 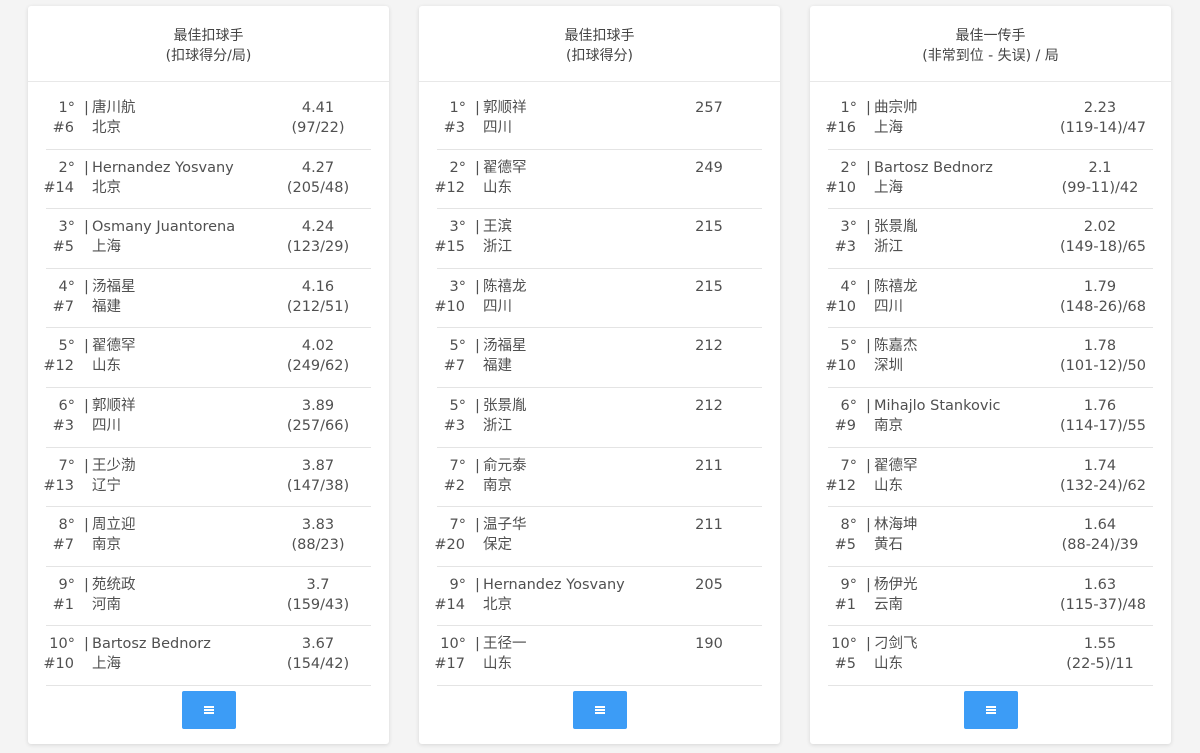 I want to click on ranking-row: 10° | 刁剑飞 #5 山东 1.55 (22-5)/11, so click(x=990, y=656).